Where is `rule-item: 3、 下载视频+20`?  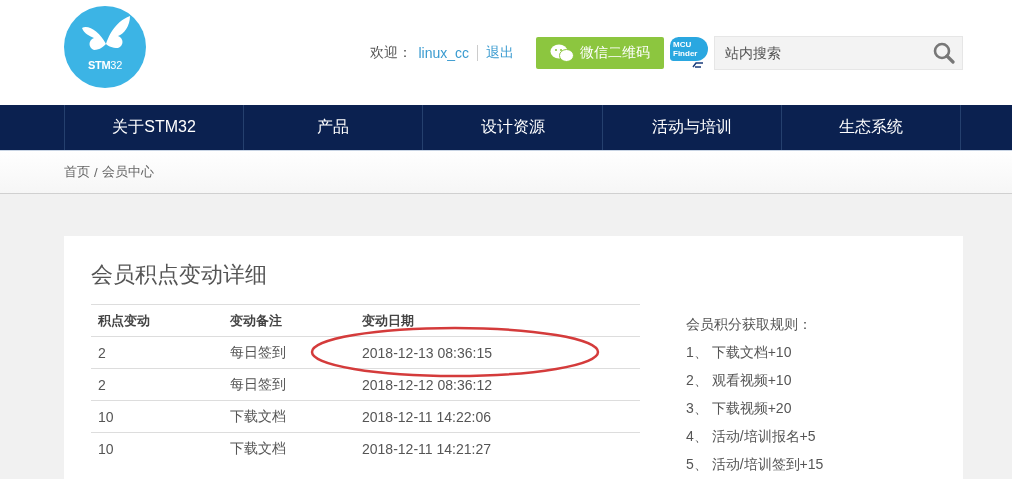 rule-item: 3、 下载视频+20 is located at coordinates (739, 408).